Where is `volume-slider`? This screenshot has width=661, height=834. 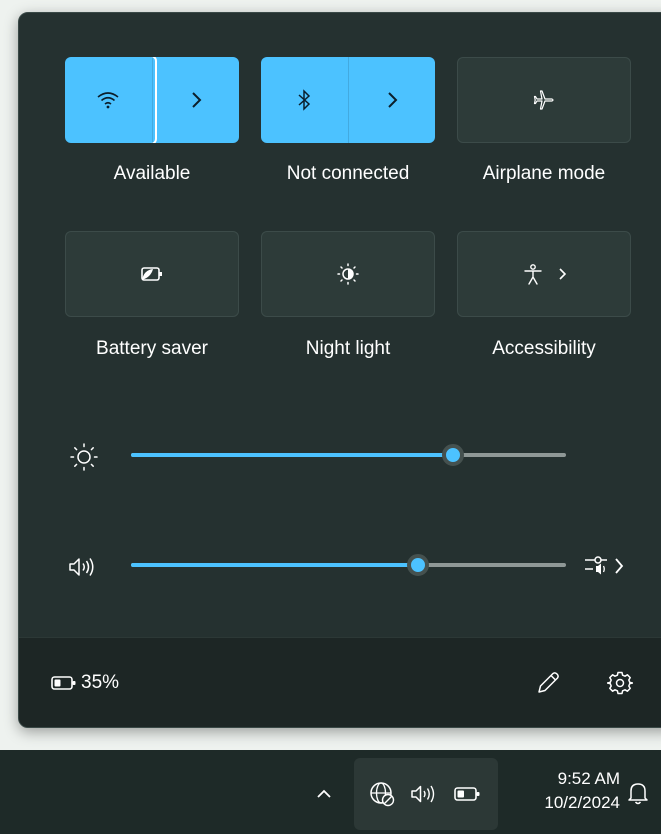
volume-slider is located at coordinates (348, 565).